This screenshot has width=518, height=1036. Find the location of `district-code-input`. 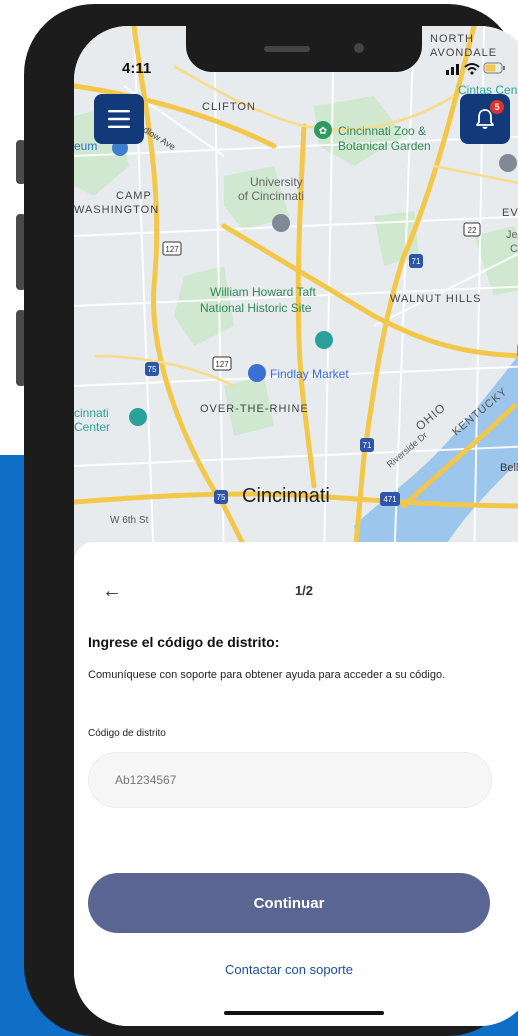

district-code-input is located at coordinates (290, 780).